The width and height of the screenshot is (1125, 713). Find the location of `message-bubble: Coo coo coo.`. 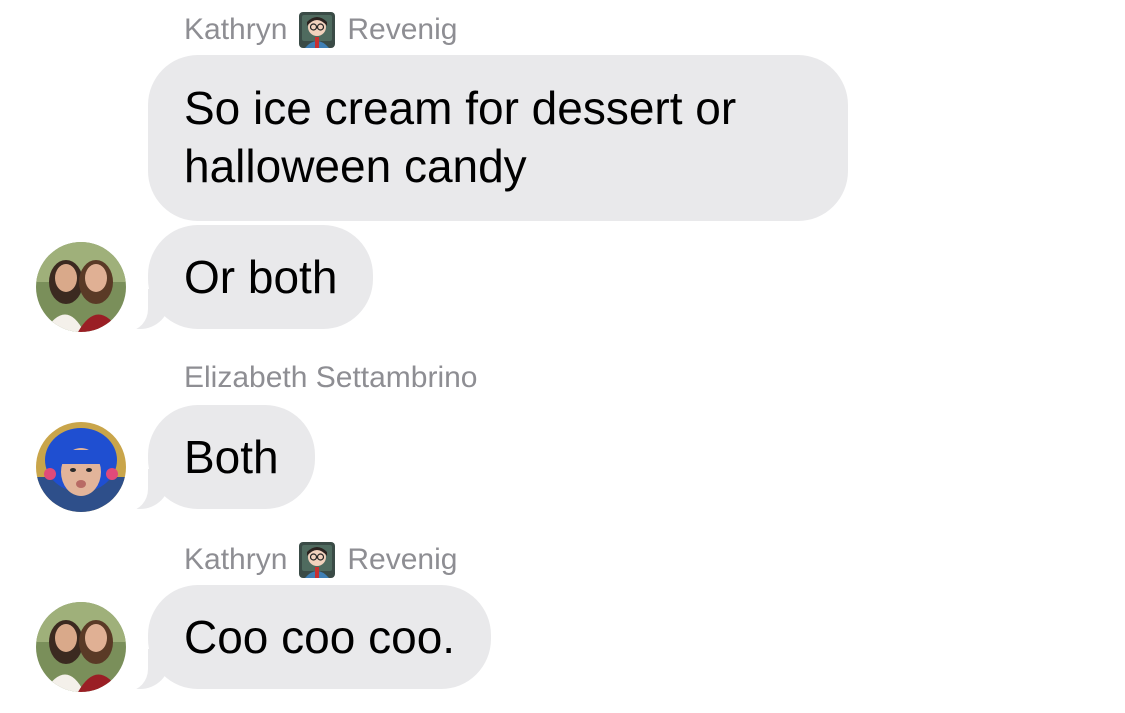

message-bubble: Coo coo coo. is located at coordinates (304, 638).